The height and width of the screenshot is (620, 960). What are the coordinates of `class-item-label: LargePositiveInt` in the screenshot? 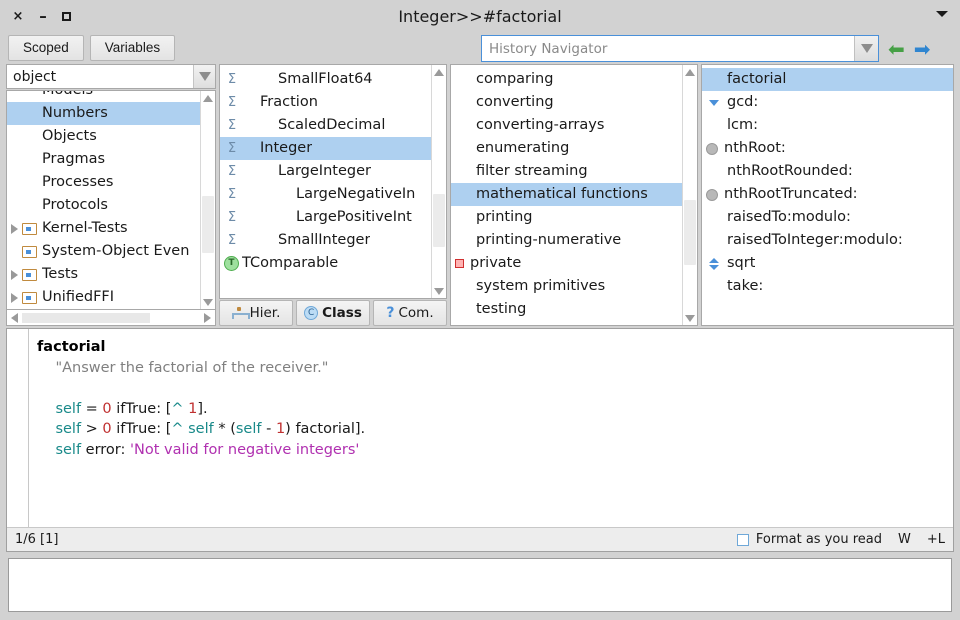 It's located at (354, 217).